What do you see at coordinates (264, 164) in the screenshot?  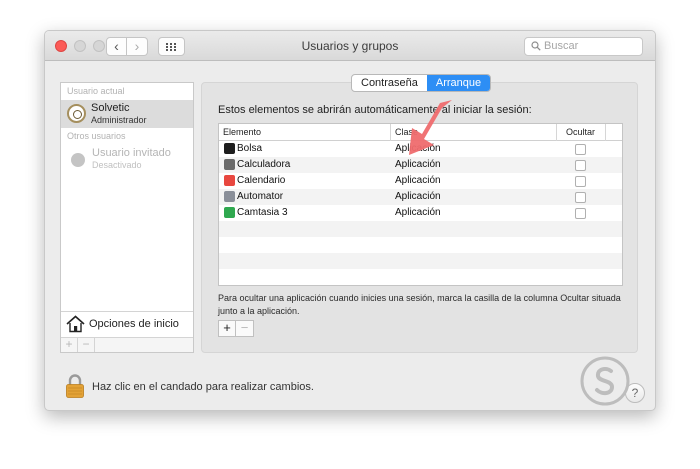 I see `app-name: Calculadora` at bounding box center [264, 164].